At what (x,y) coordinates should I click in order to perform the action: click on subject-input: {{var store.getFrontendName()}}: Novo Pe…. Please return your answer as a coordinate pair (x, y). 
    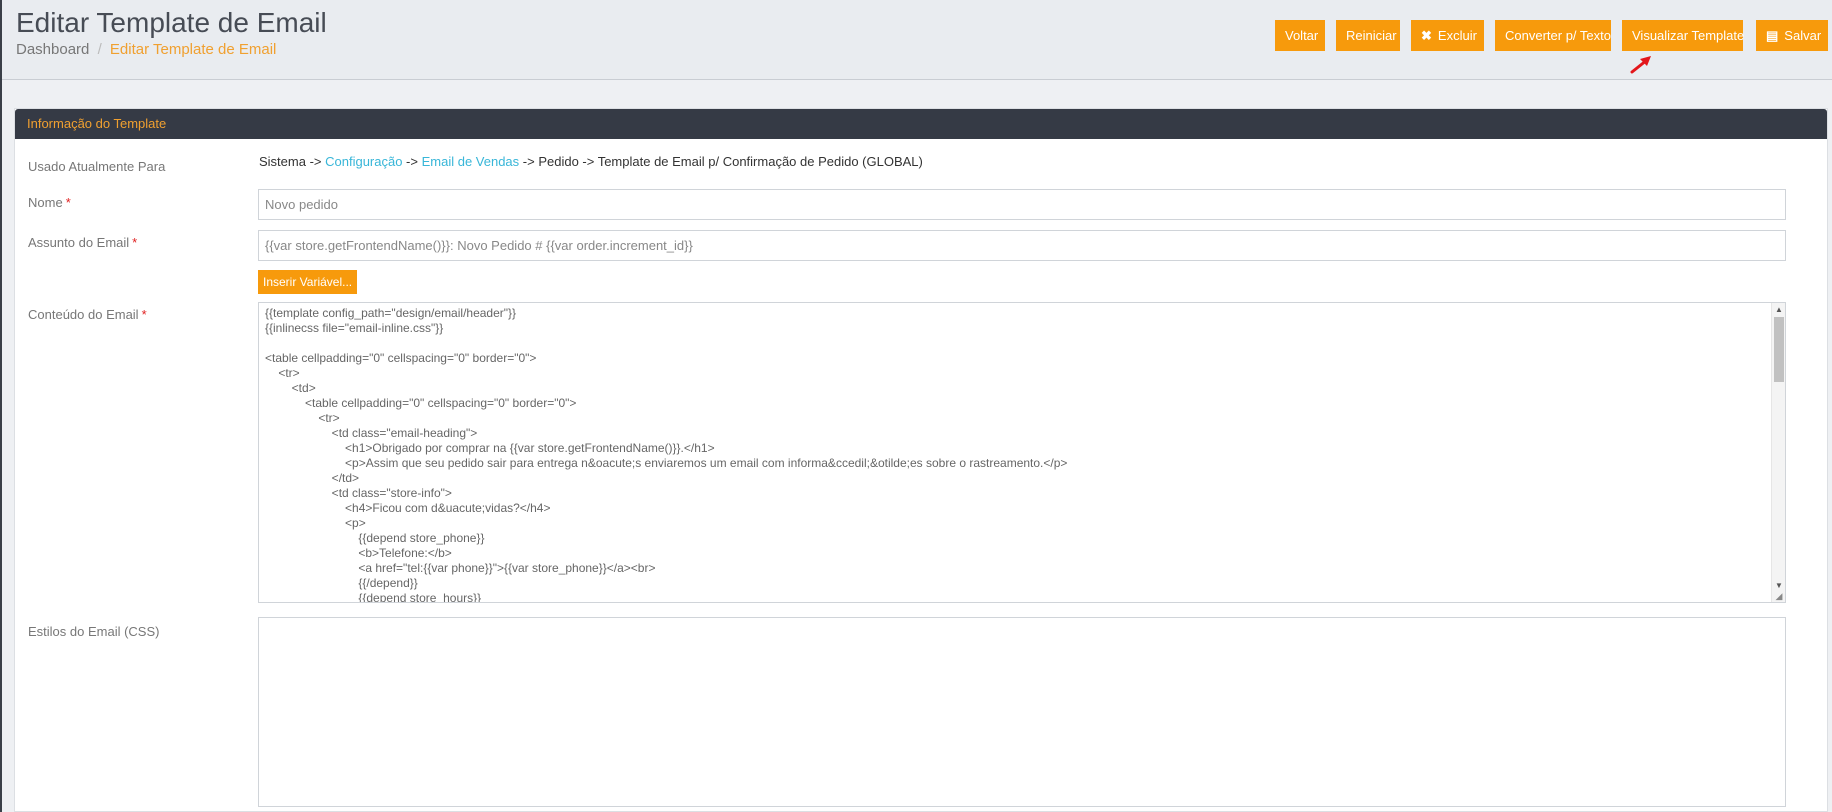
    Looking at the image, I should click on (1022, 245).